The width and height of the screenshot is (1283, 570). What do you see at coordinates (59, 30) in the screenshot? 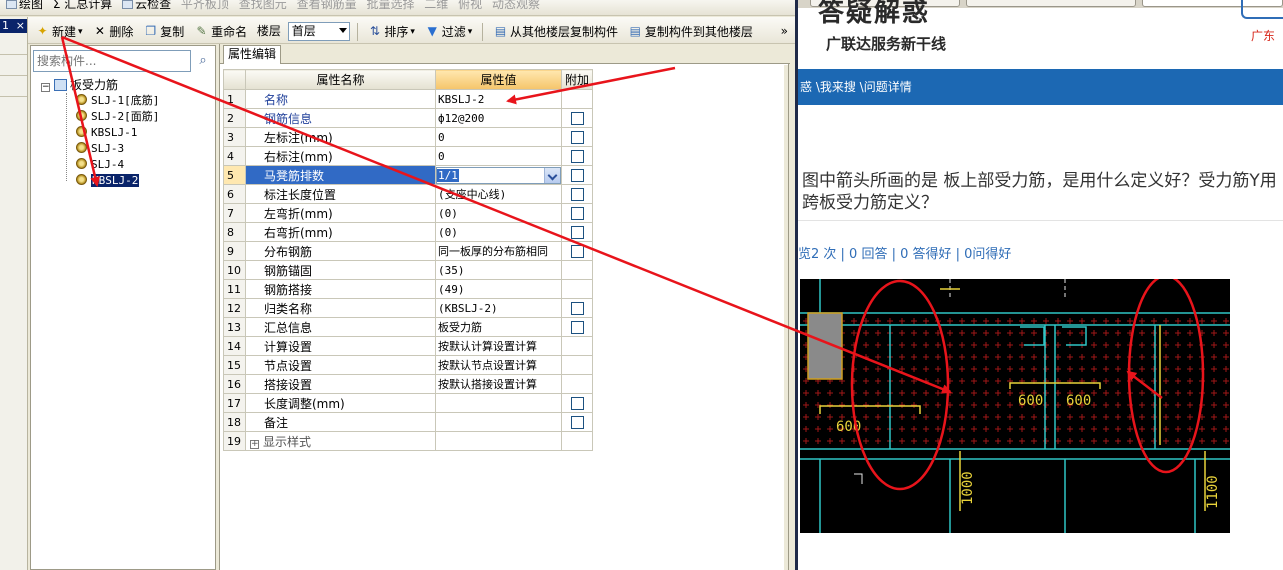
I see `new-button: ✦ 新建 ▾` at bounding box center [59, 30].